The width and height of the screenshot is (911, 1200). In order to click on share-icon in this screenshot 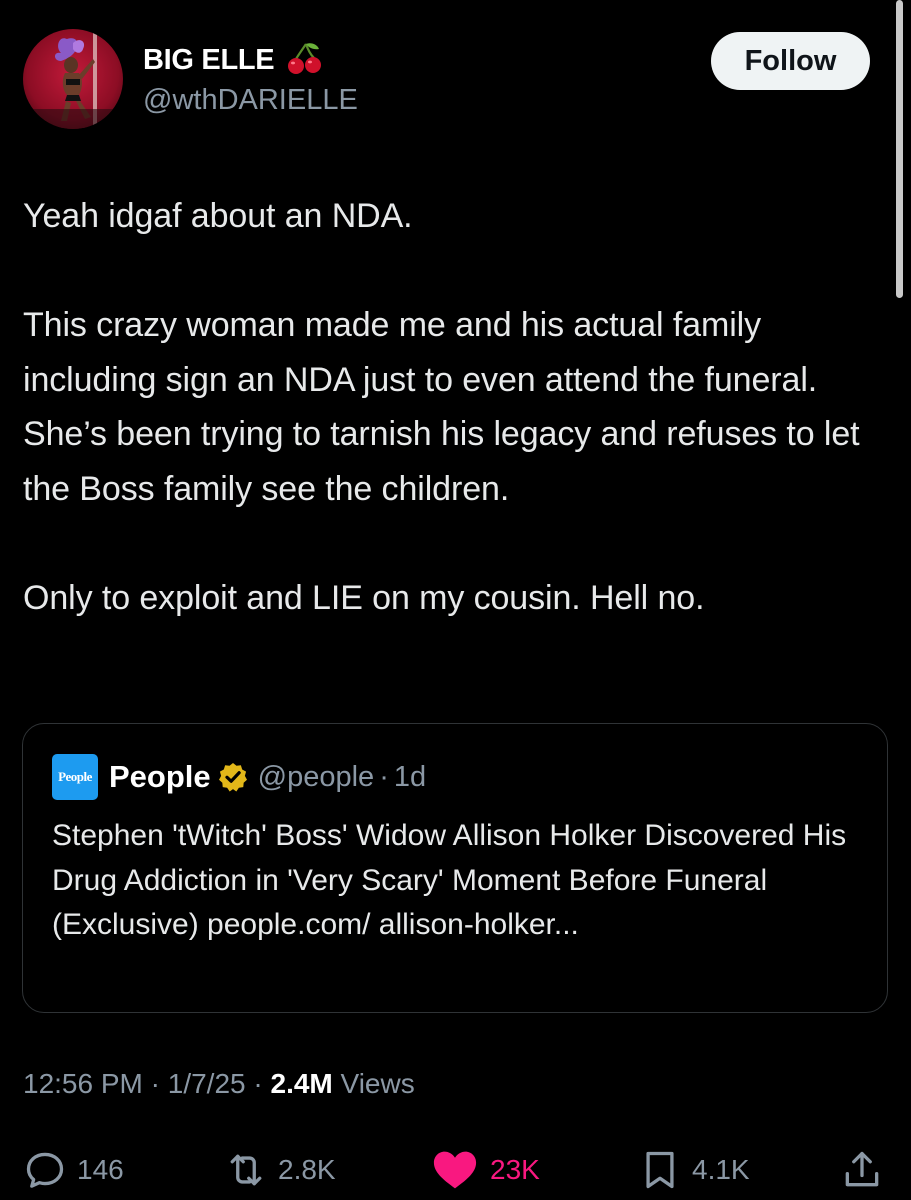, I will do `click(862, 1169)`.